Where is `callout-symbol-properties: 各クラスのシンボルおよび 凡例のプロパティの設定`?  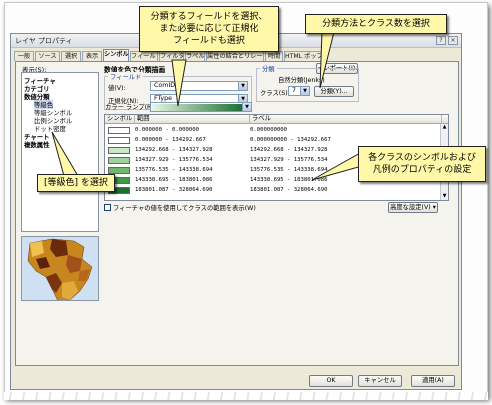
callout-symbol-properties: 各クラスのシンボルおよび 凡例のプロパティの設定 is located at coordinates (422, 164).